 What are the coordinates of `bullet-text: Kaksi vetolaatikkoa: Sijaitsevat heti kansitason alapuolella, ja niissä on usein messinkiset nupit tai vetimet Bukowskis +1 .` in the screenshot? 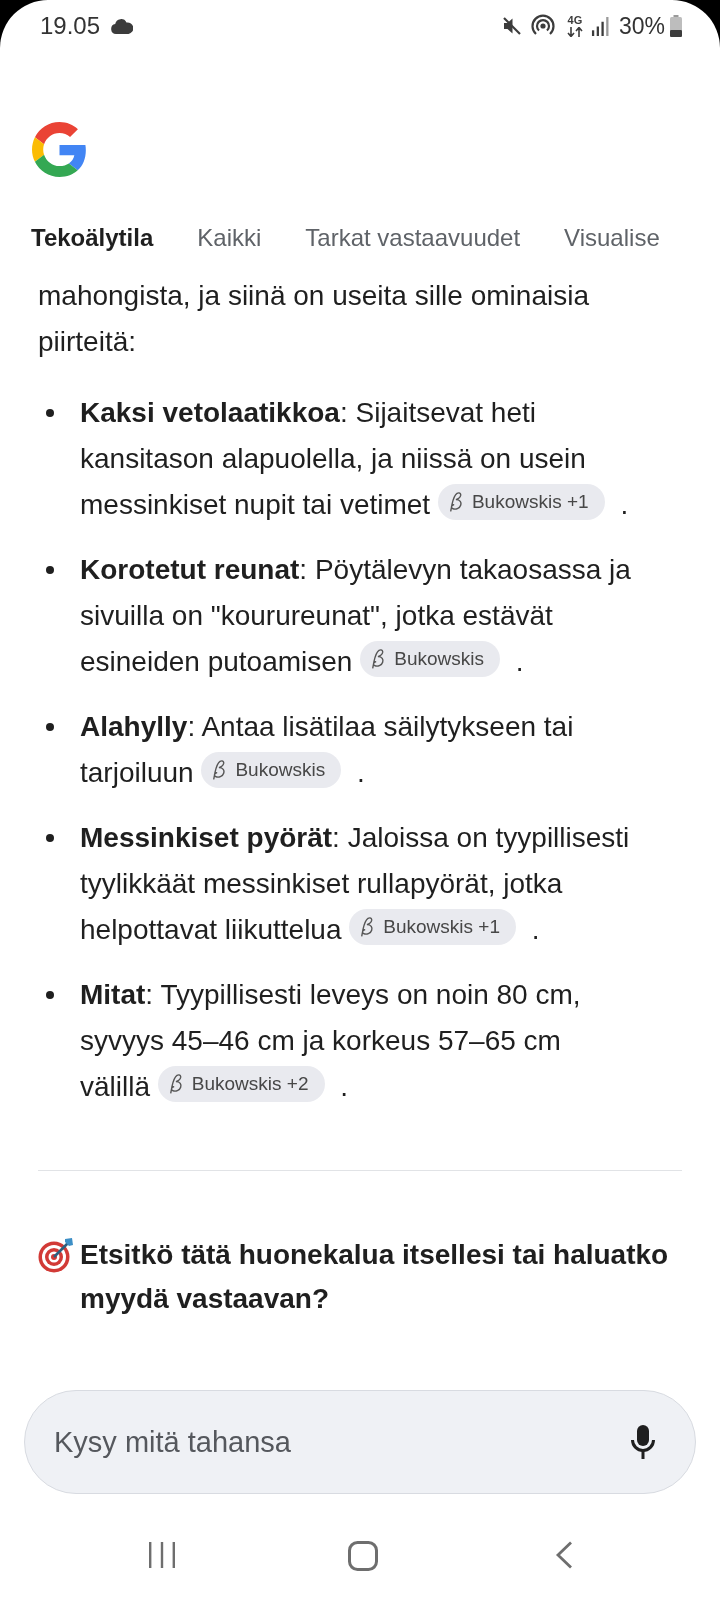 It's located at (355, 459).